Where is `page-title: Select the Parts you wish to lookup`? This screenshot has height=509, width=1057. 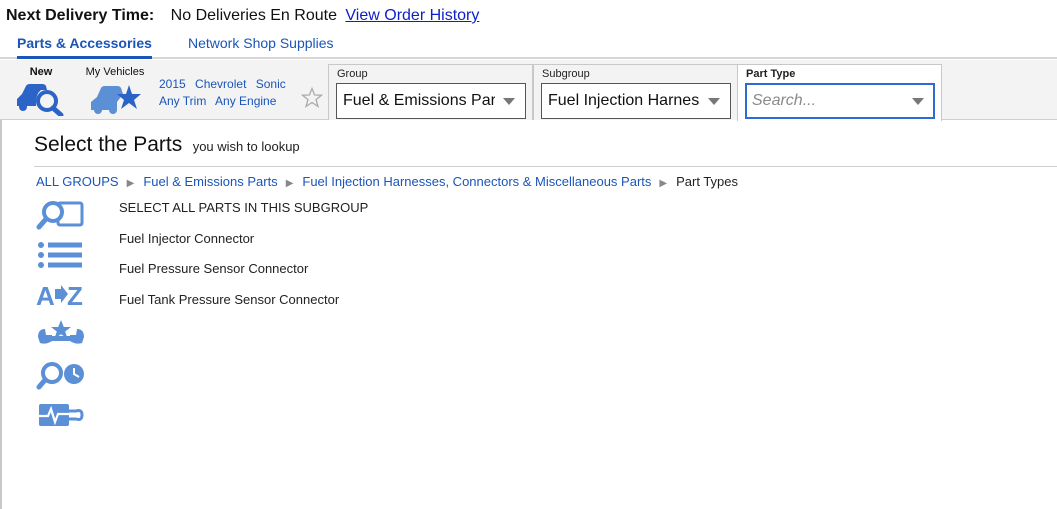
page-title: Select the Parts you wish to lookup is located at coordinates (167, 145).